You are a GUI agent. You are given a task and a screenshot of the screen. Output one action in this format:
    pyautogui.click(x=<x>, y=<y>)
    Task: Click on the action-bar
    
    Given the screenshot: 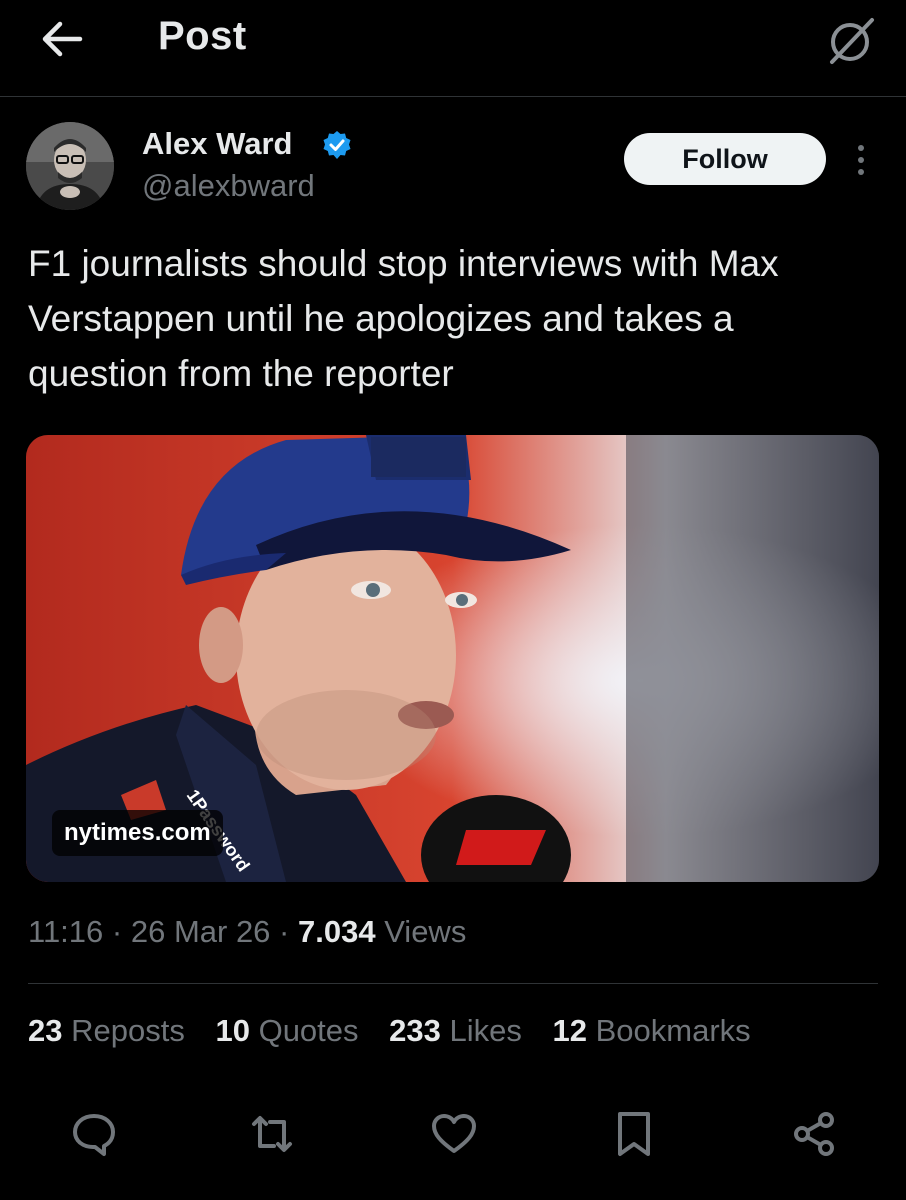 What is the action you would take?
    pyautogui.click(x=453, y=1136)
    